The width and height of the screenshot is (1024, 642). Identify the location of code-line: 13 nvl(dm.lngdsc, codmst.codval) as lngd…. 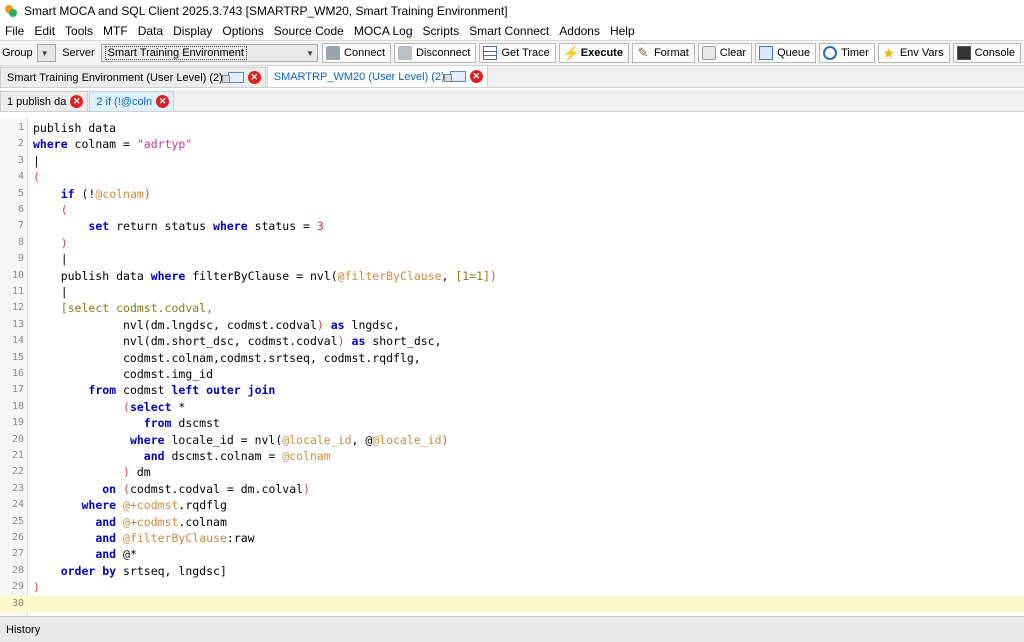
(512, 325).